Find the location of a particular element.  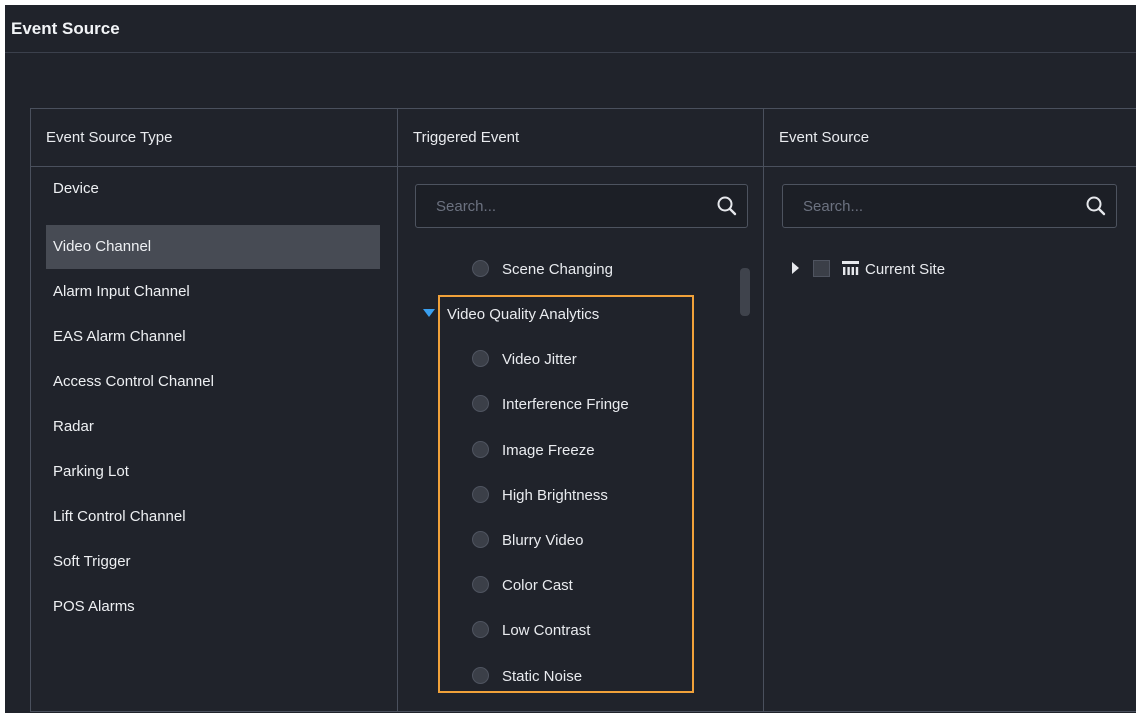

panel-header: Event Source is located at coordinates (570, 29).